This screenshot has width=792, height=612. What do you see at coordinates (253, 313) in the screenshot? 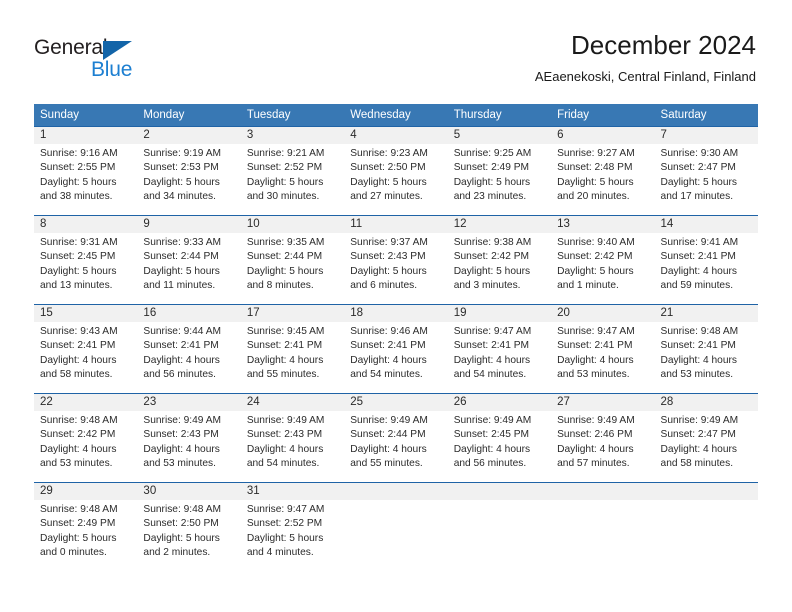
I see `day-number: 17` at bounding box center [253, 313].